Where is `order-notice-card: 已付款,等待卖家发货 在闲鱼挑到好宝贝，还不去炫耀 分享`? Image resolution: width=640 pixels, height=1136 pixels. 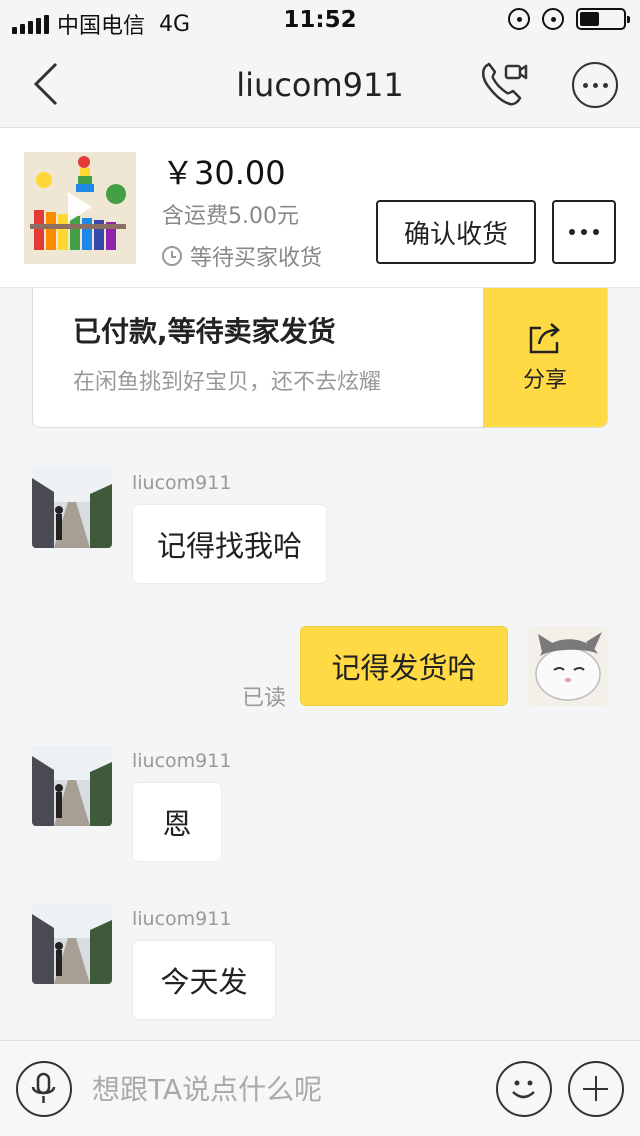 order-notice-card: 已付款,等待卖家发货 在闲鱼挑到好宝贝，还不去炫耀 分享 is located at coordinates (320, 358).